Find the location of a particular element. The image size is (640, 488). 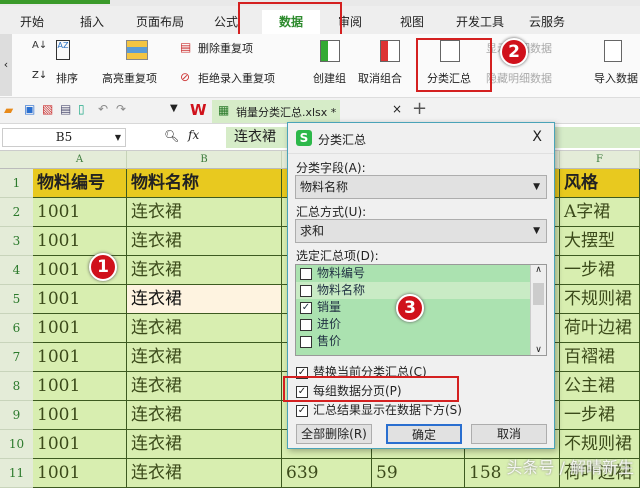

redo-icon: ↷ is located at coordinates (121, 109).